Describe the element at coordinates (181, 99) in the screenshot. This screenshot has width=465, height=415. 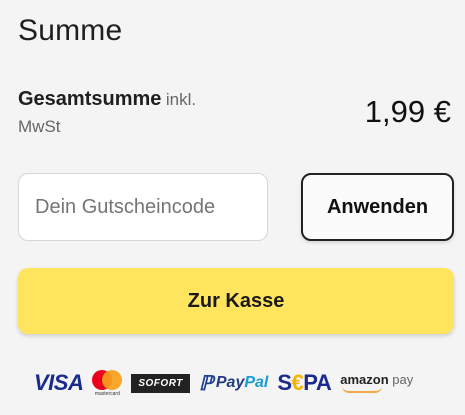
I see `tax-note: inkl.` at that location.